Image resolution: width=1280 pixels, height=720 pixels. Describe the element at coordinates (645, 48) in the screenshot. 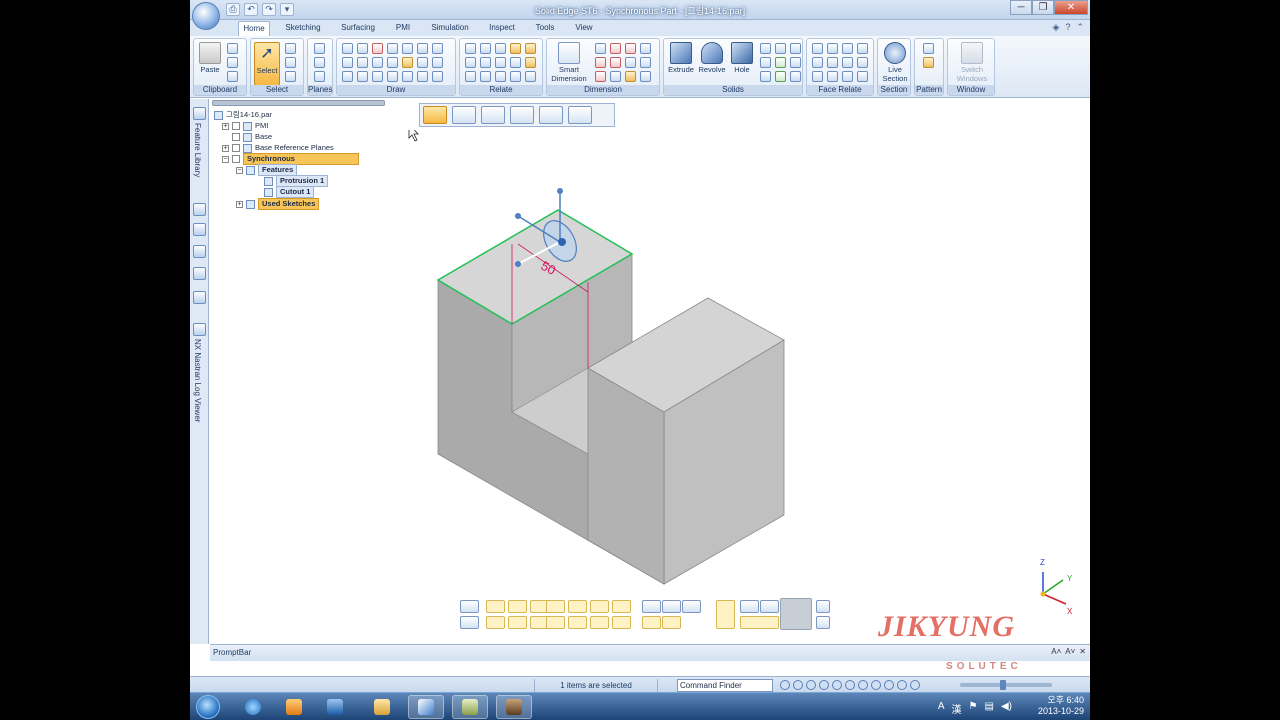

I see `symmetric-diameter-icon` at that location.